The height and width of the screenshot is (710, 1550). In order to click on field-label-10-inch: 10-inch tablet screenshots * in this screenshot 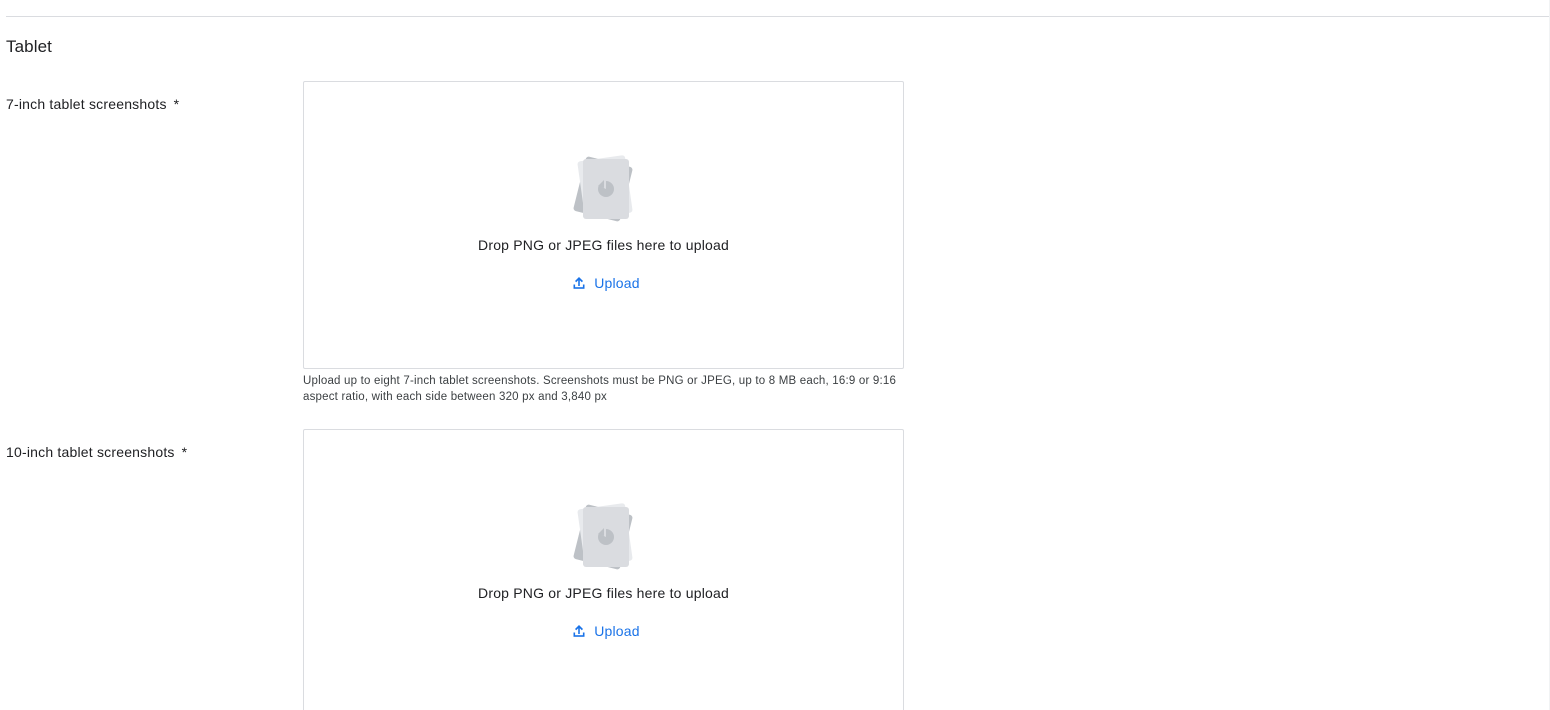, I will do `click(96, 452)`.